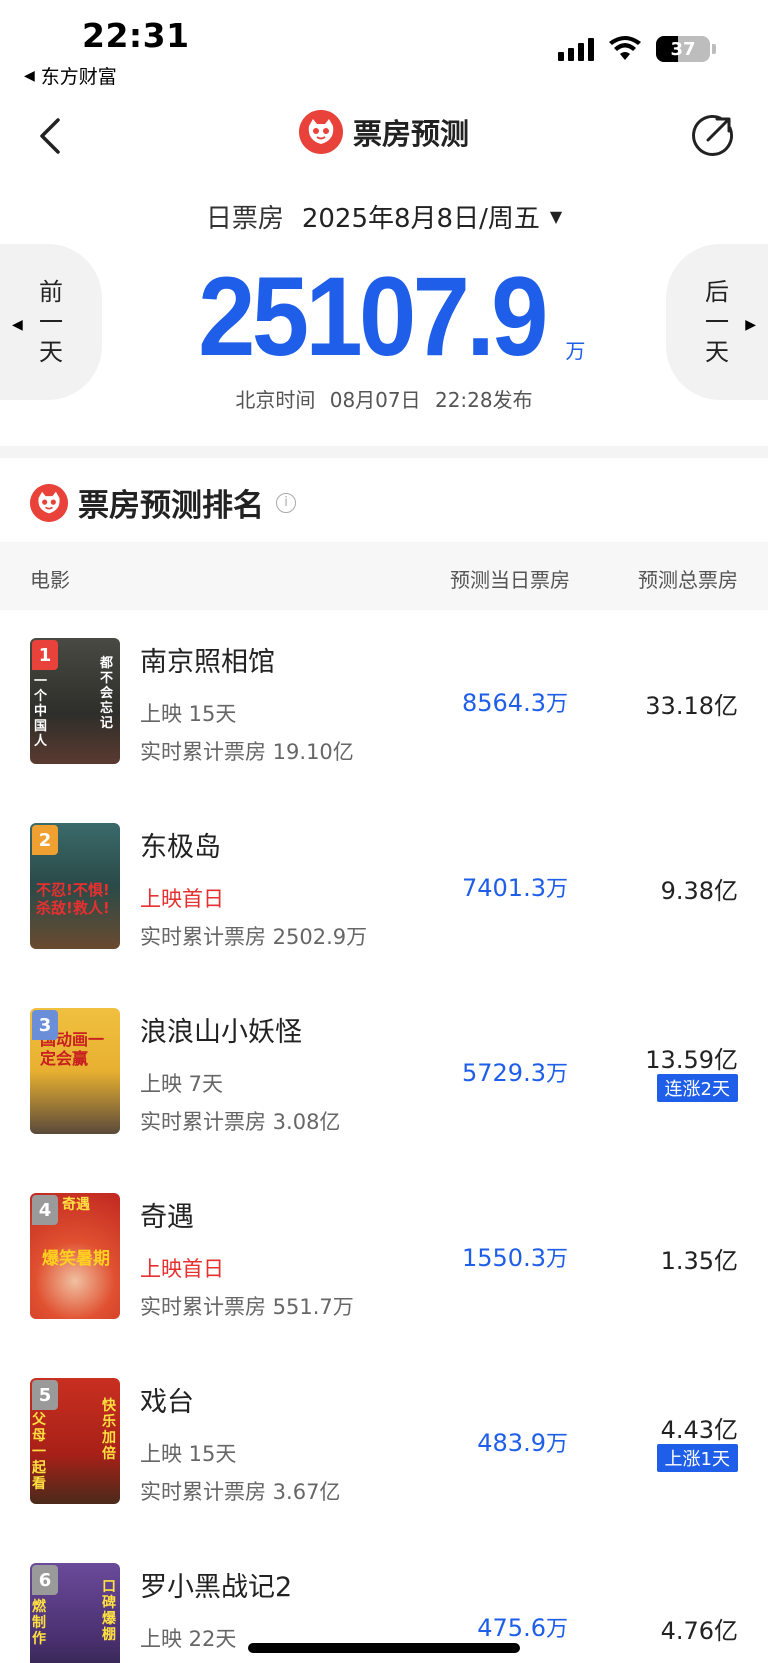 The image size is (768, 1663). What do you see at coordinates (691, 1060) in the screenshot?
I see `predicted-total-box-office: 13.59亿` at bounding box center [691, 1060].